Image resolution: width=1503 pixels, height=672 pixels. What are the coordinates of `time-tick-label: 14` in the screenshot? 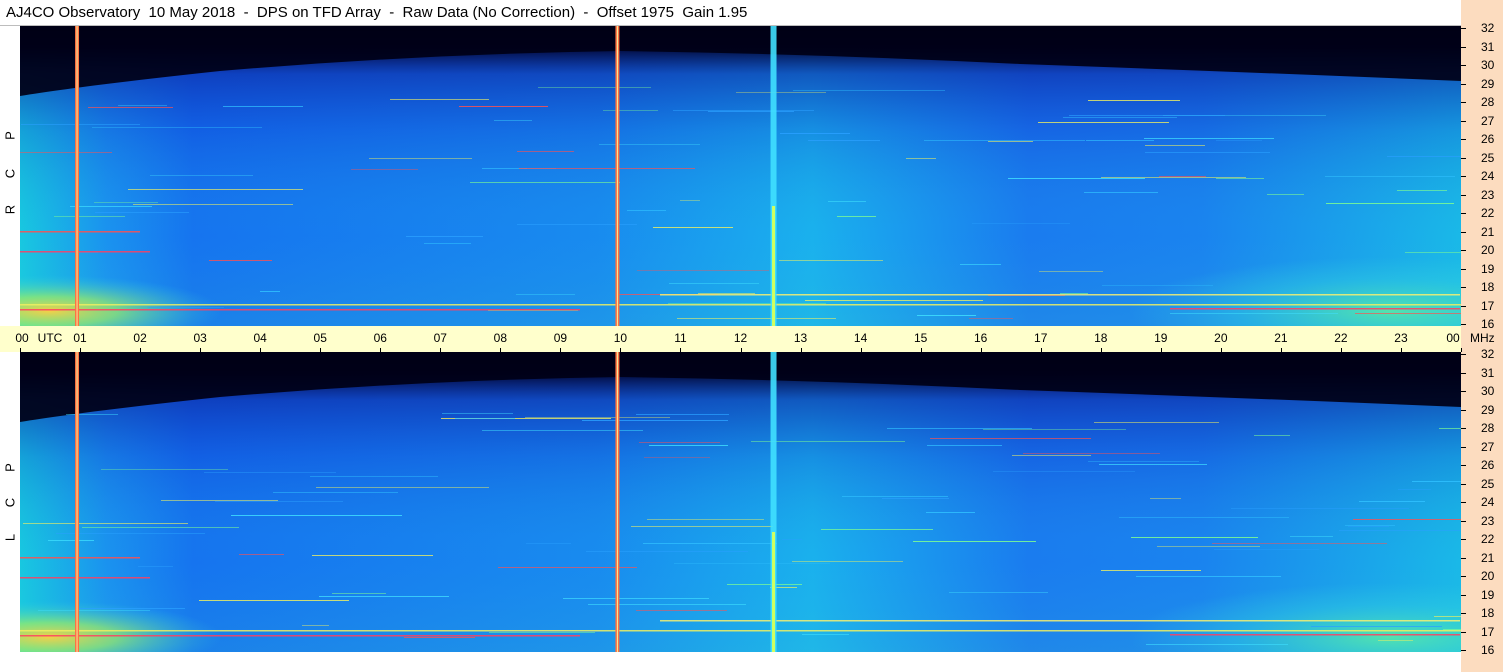 It's located at (860, 338).